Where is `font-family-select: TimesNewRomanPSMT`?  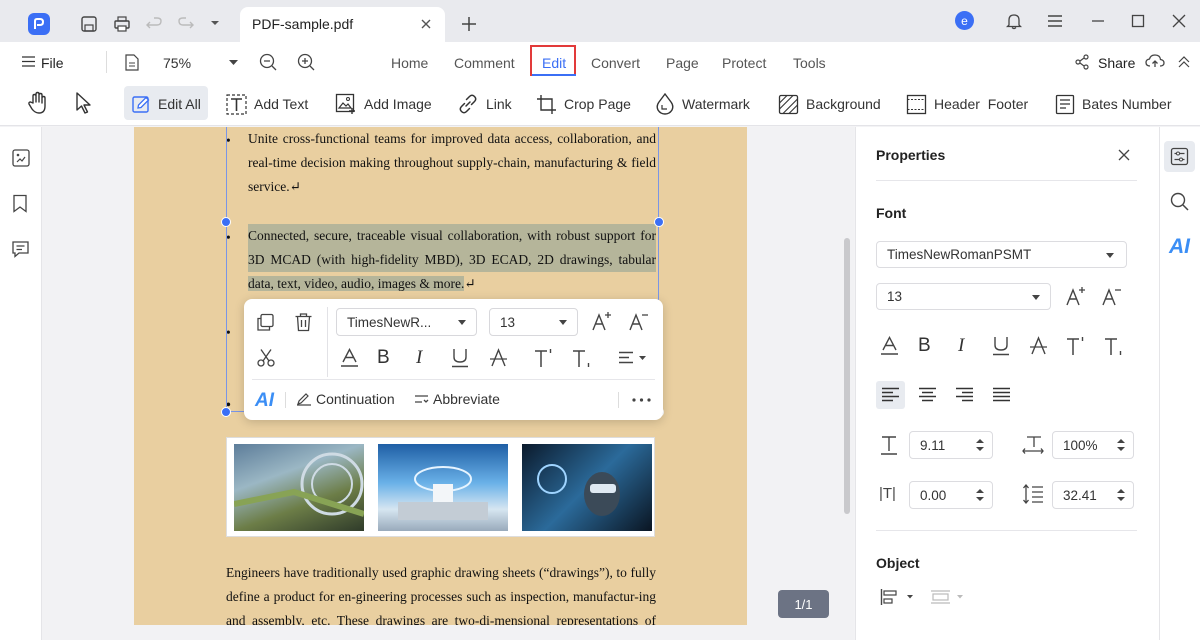
font-family-select: TimesNewRomanPSMT is located at coordinates (1001, 254).